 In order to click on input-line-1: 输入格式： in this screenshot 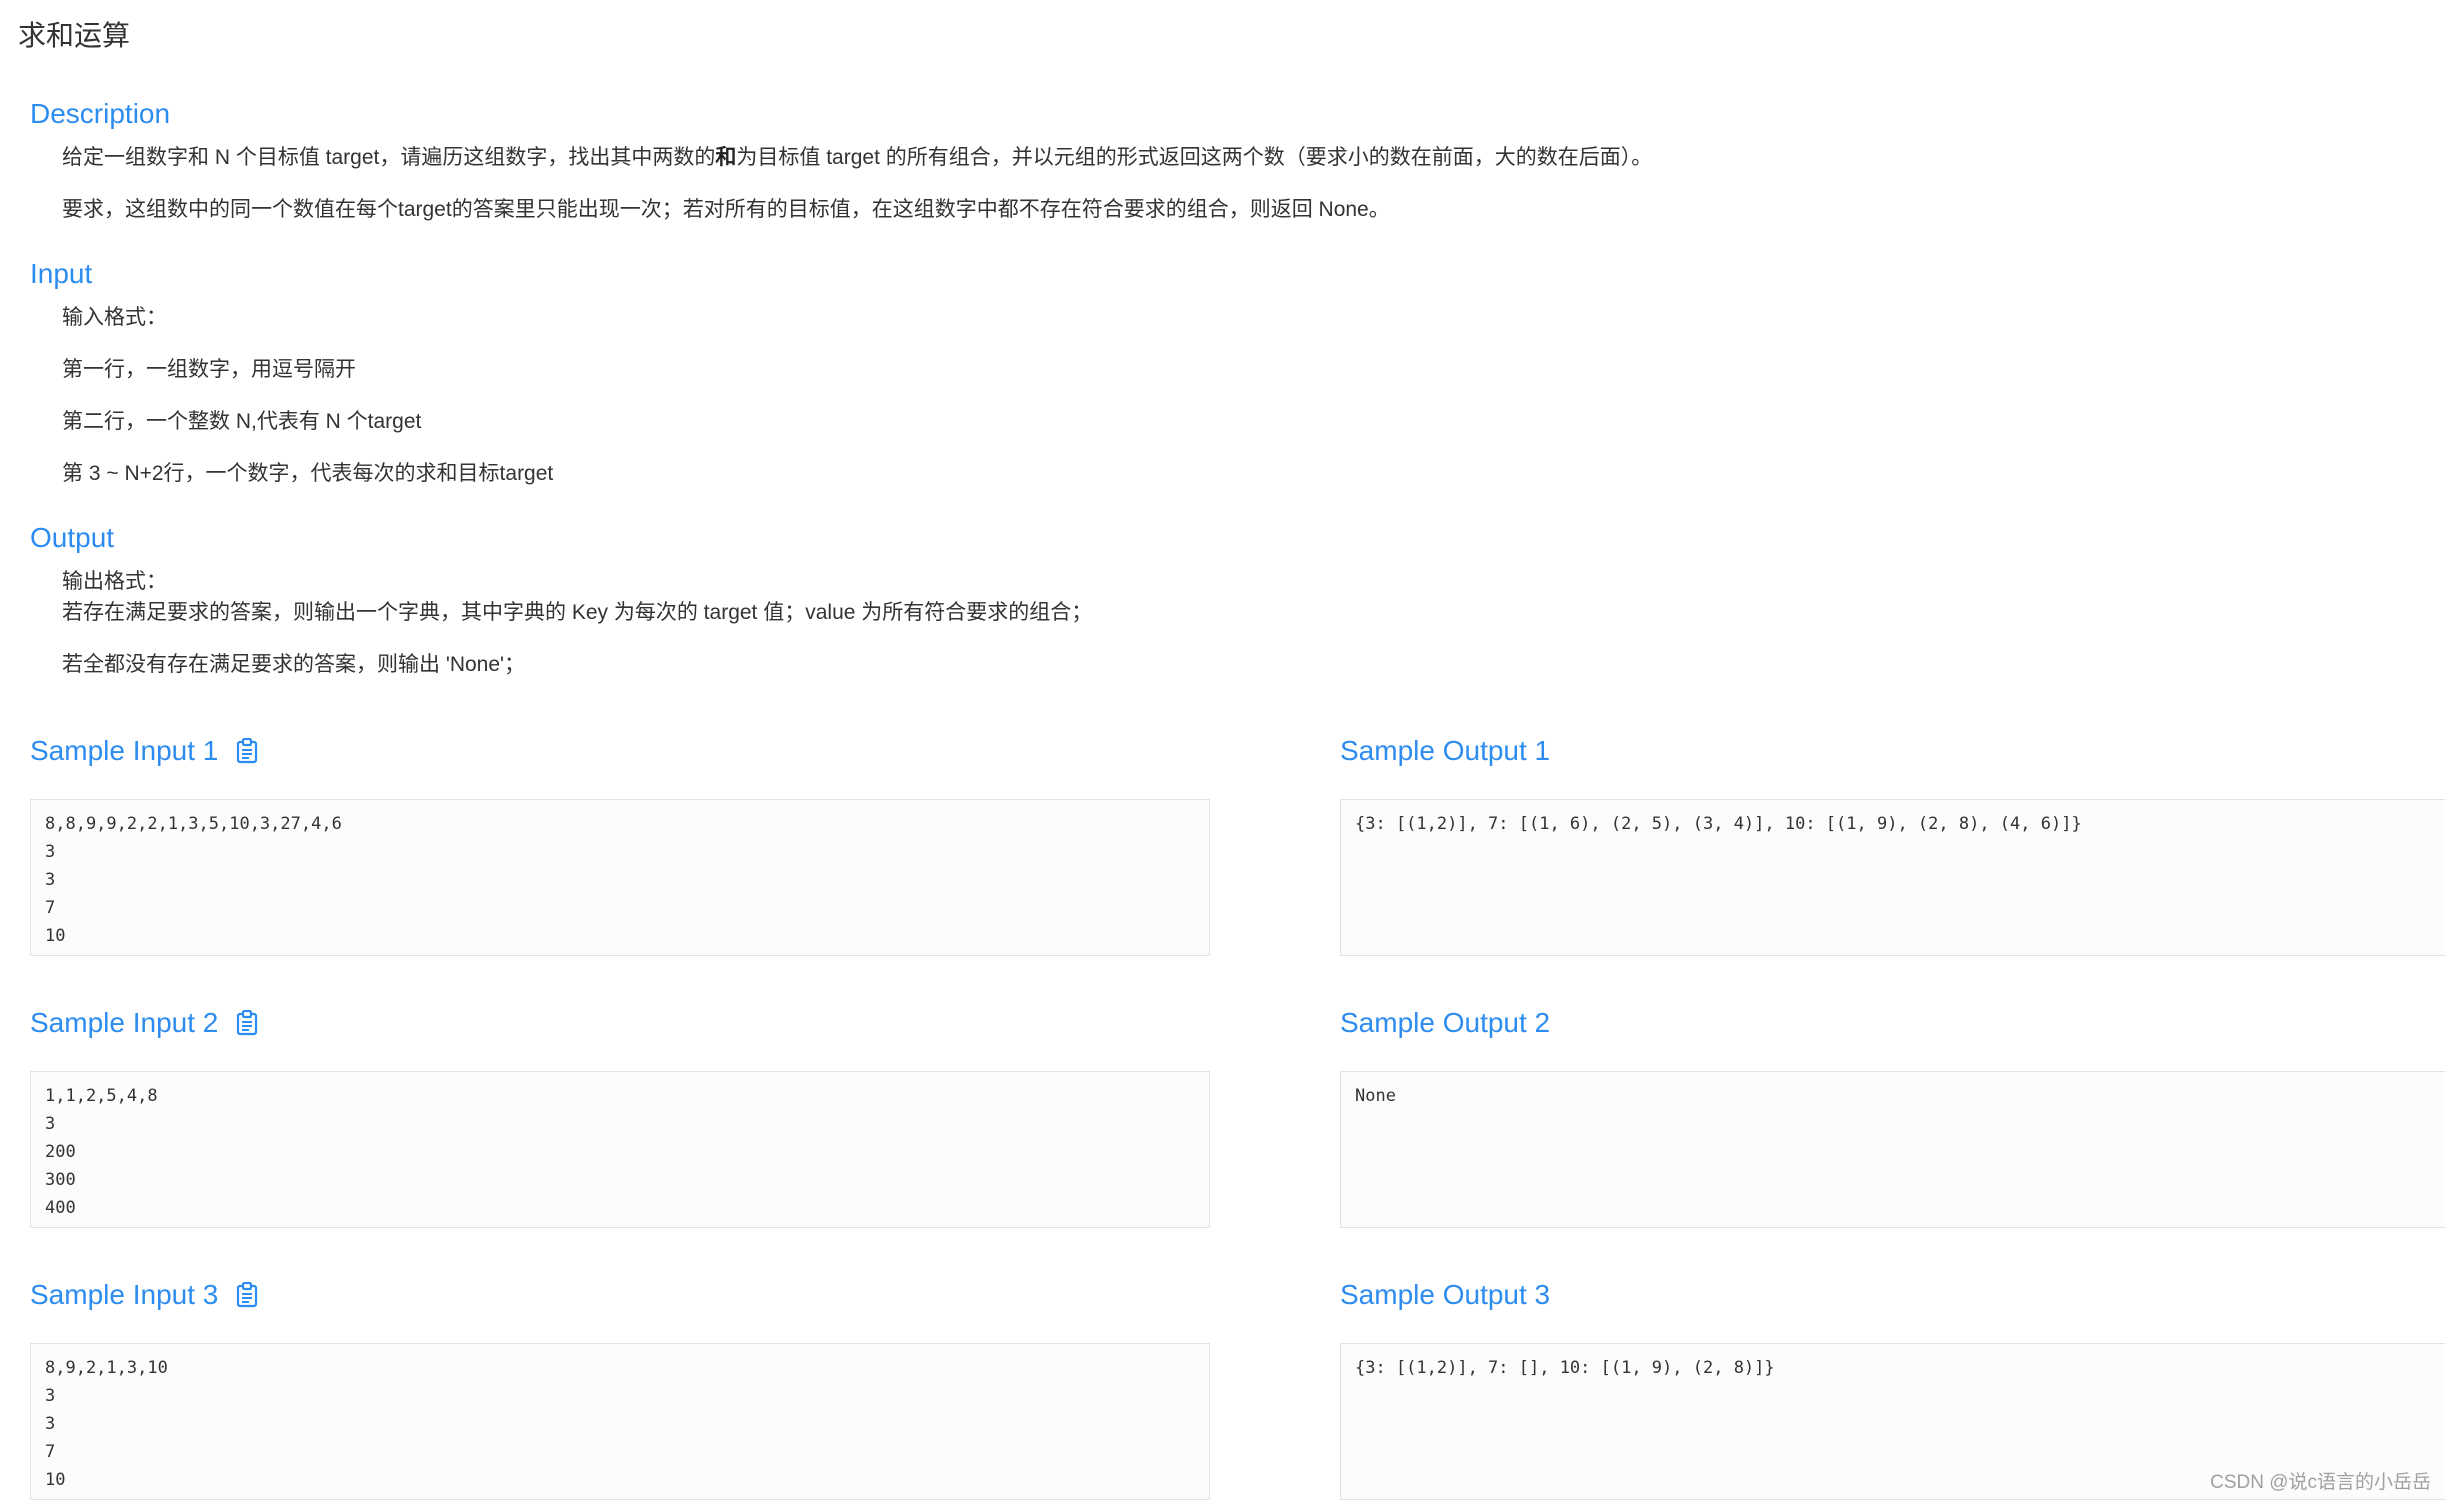, I will do `click(114, 317)`.